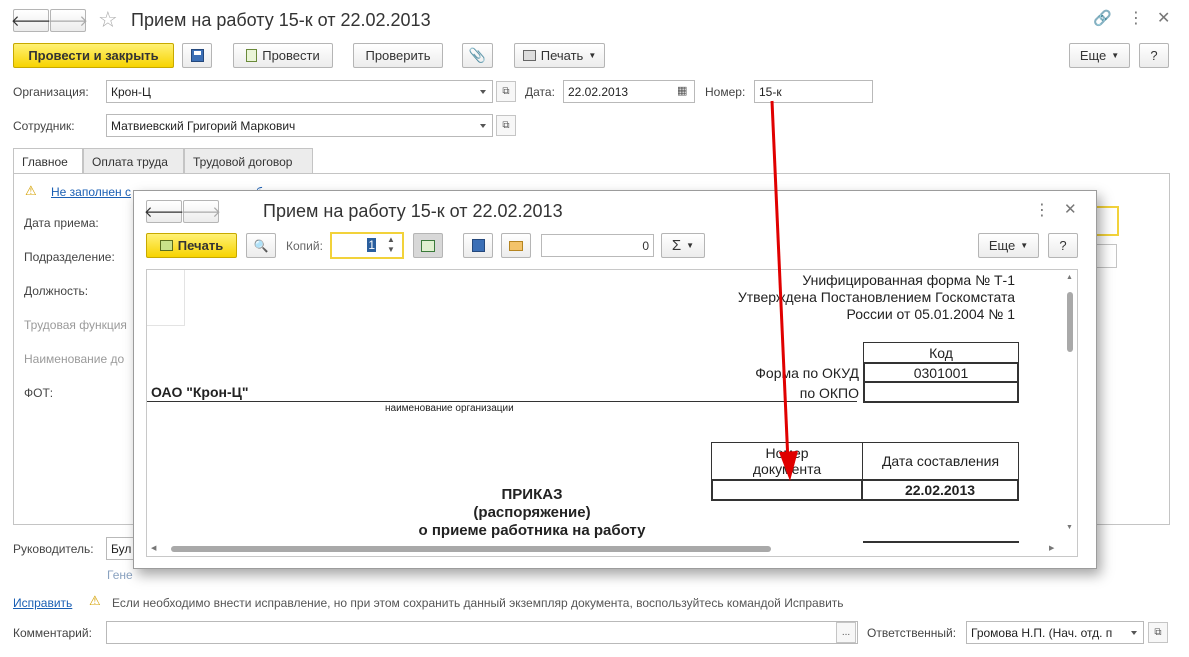 The height and width of the screenshot is (657, 1189). I want to click on annotation-arrow-head, so click(788, 466).